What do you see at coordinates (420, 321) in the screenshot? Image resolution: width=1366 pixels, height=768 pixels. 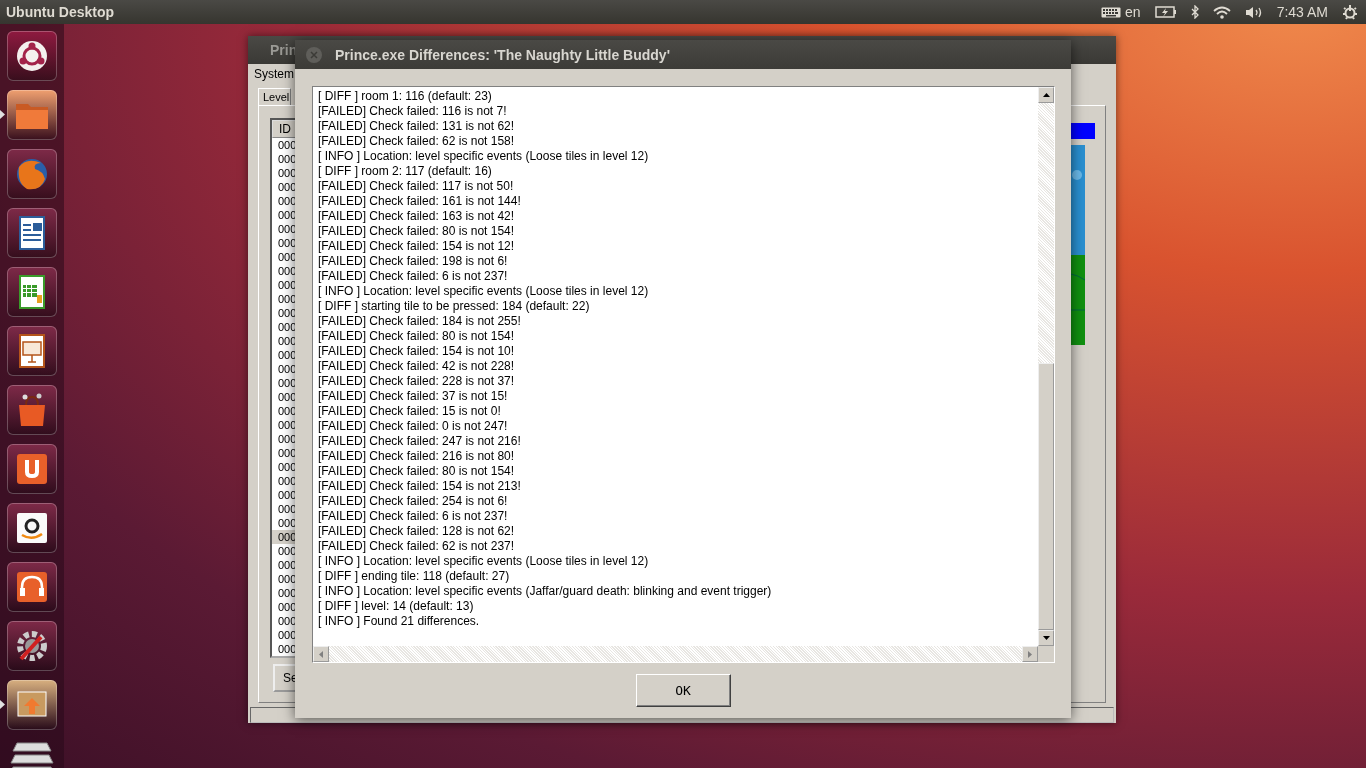 I see `log-line: [FAILED] Check failed: 184 is not 255!` at bounding box center [420, 321].